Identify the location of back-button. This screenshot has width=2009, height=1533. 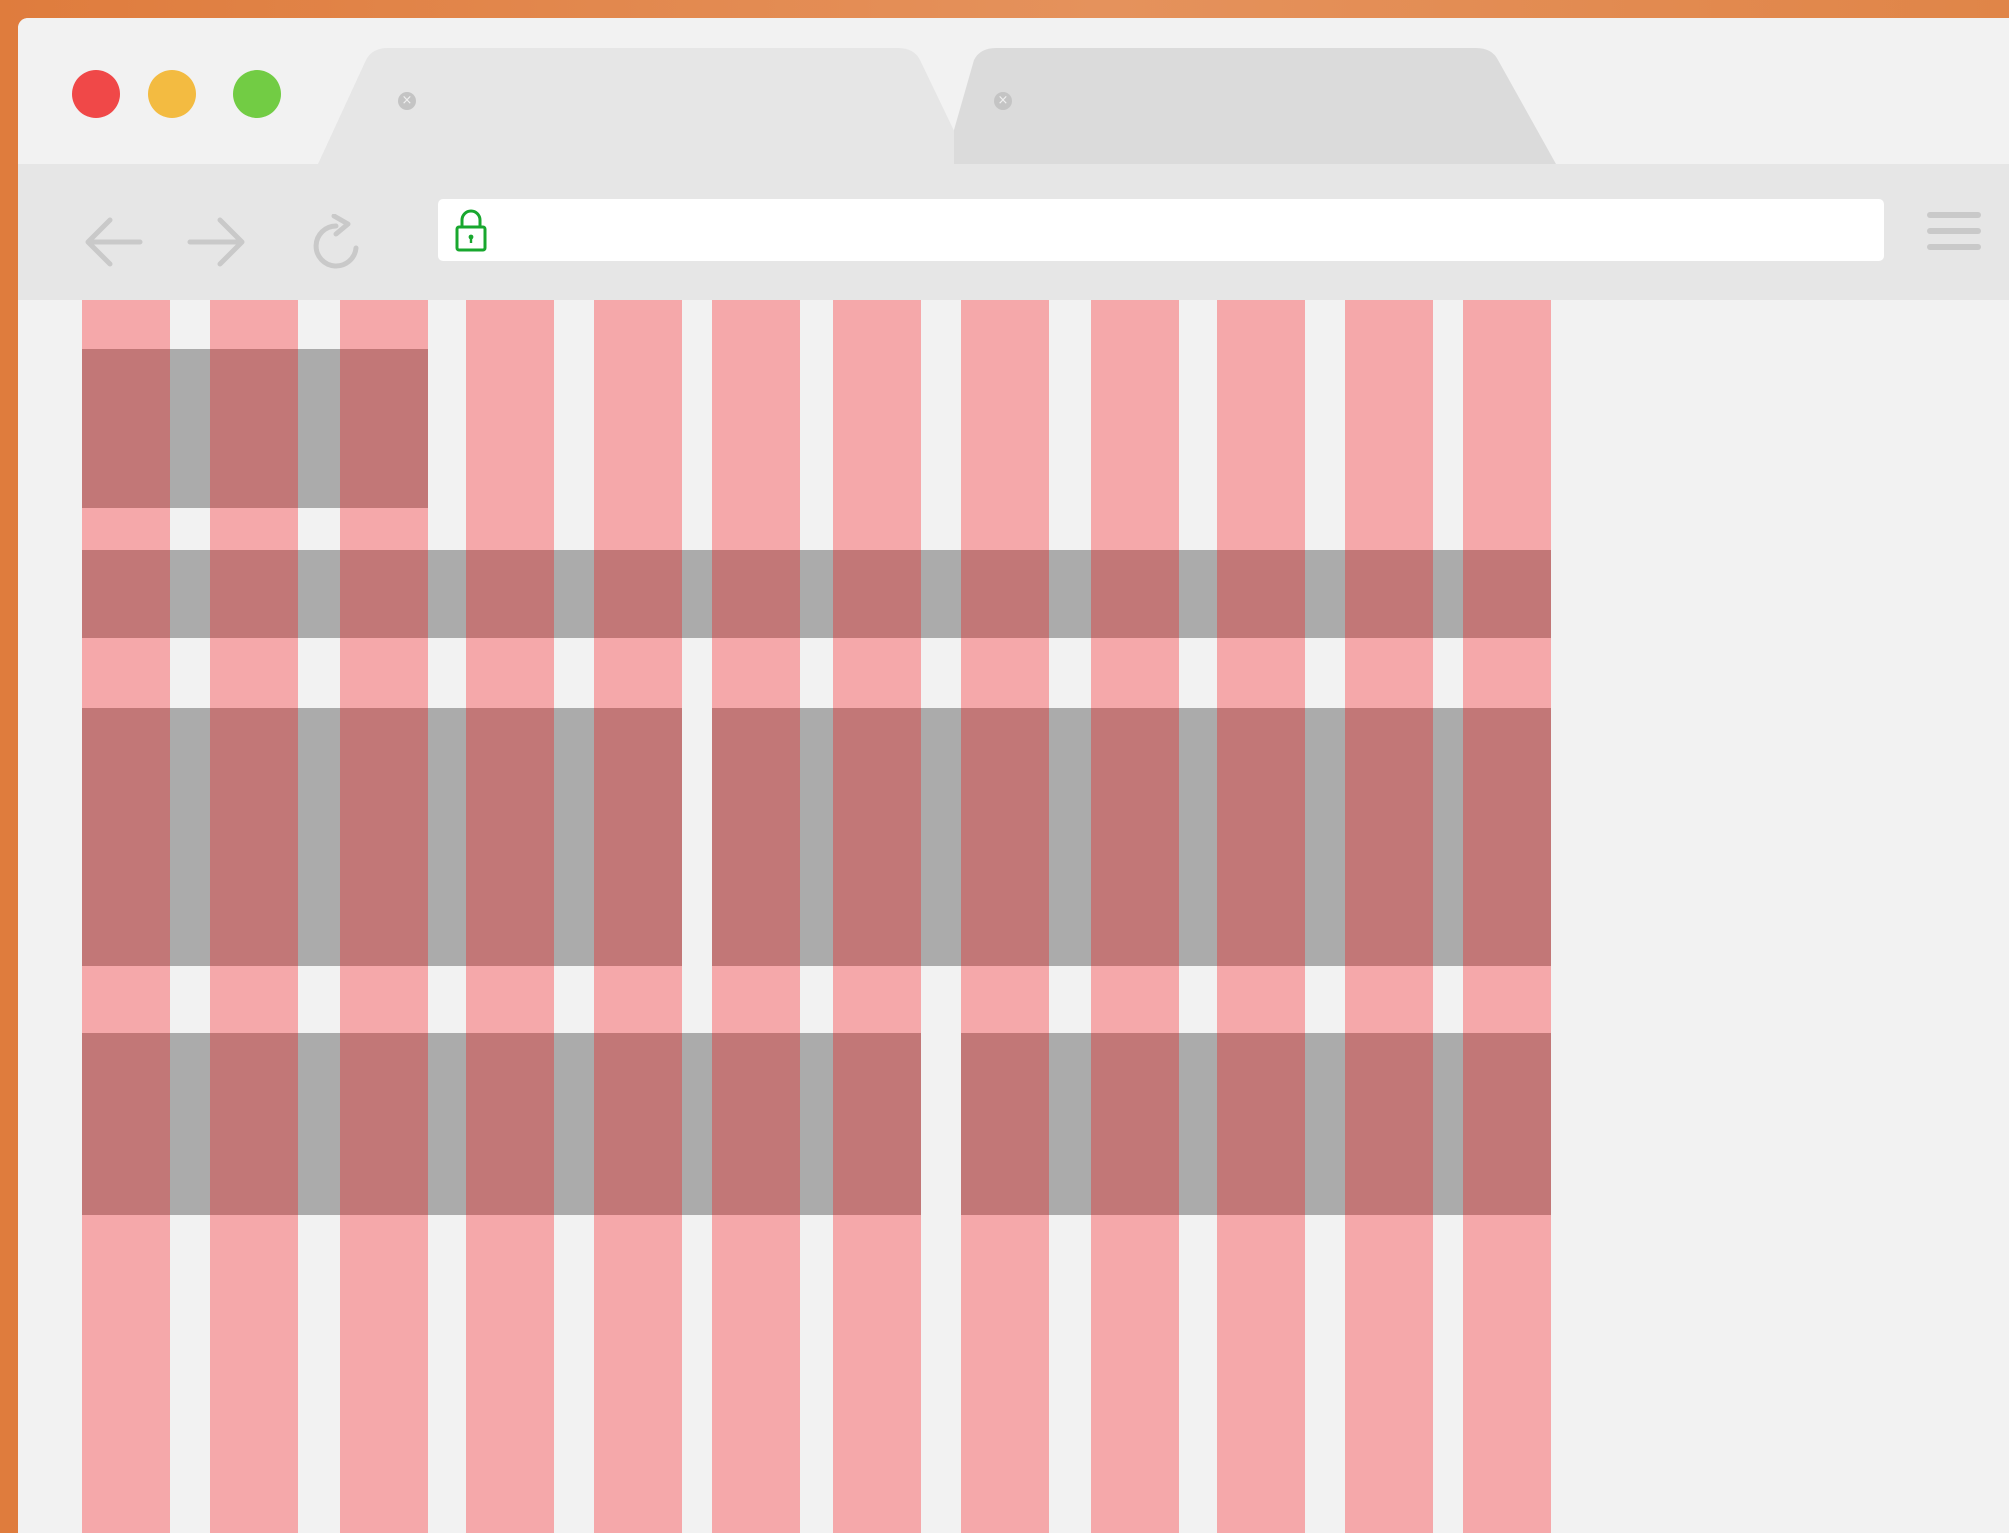
(114, 242).